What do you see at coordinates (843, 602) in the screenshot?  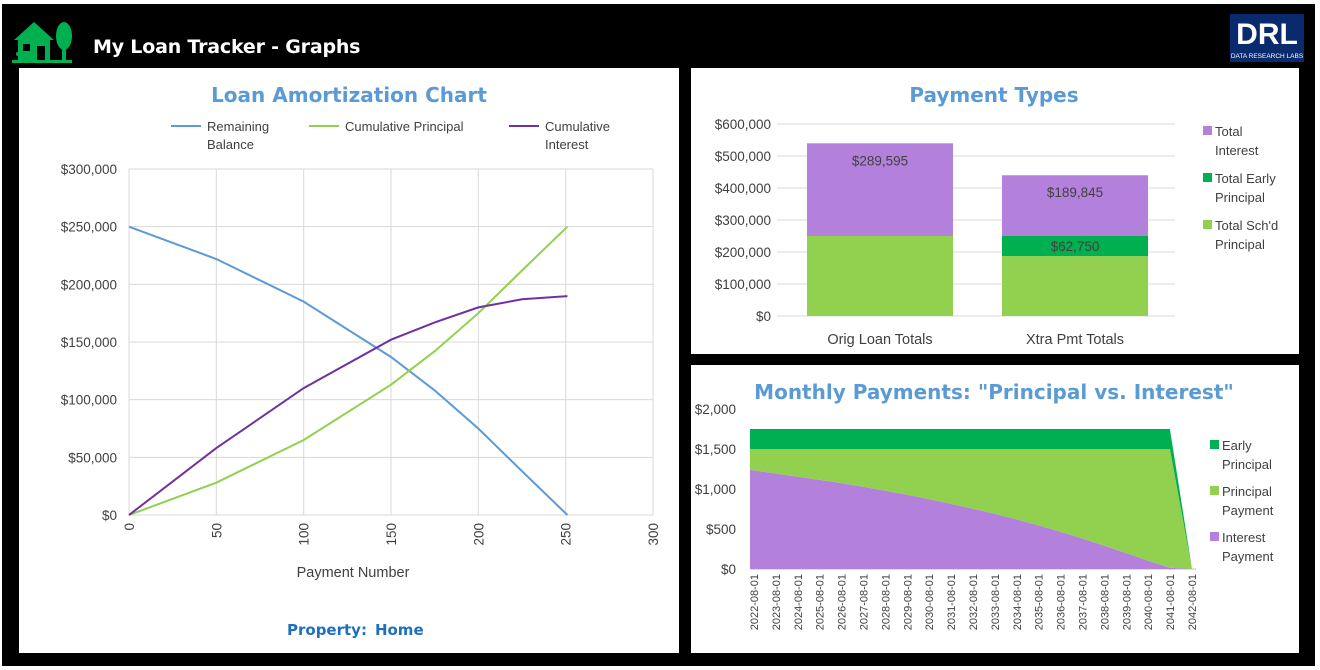 I see `x-tick-label: 2026-08-01` at bounding box center [843, 602].